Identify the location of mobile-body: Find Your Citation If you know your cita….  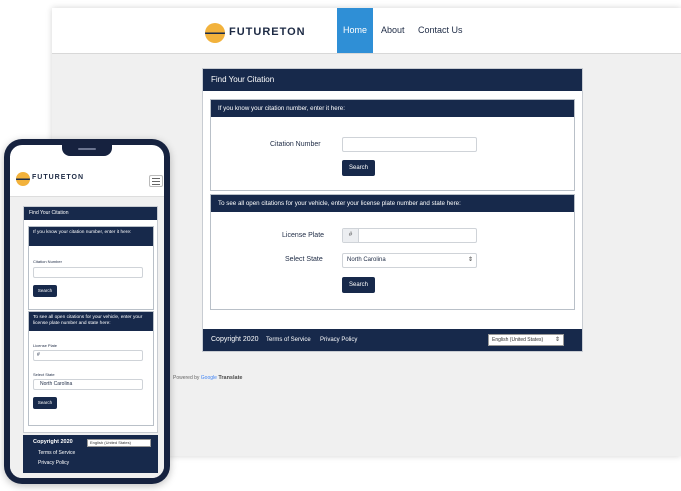
(87, 337).